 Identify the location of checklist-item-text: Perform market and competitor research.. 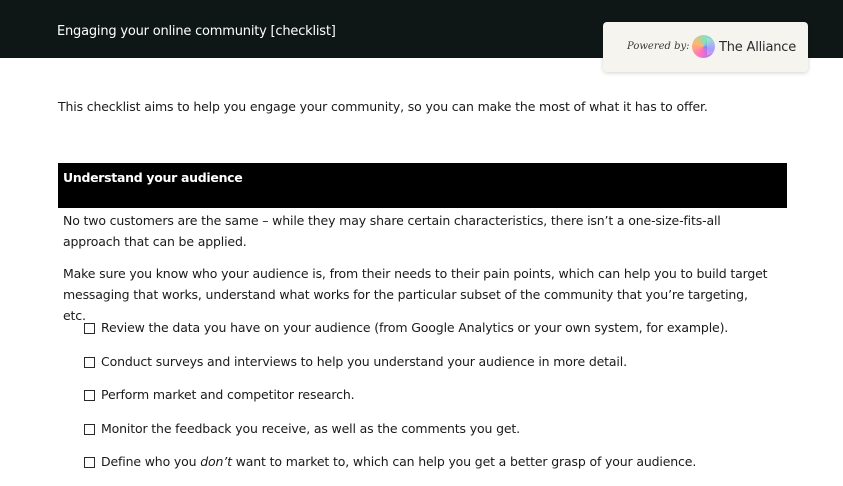
(228, 394).